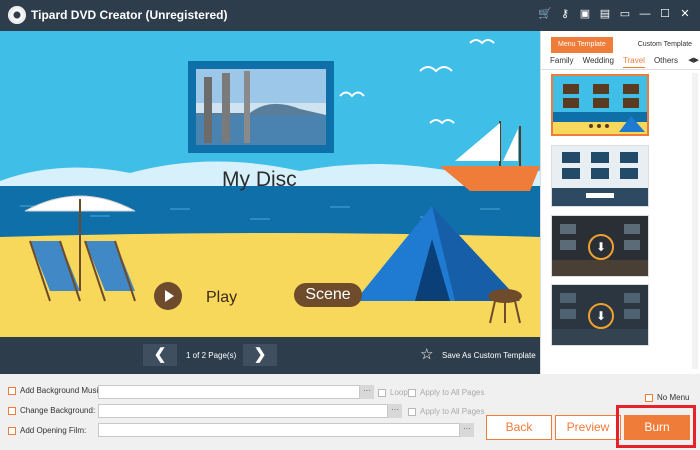 The image size is (700, 450). I want to click on category-tabs: Family Wedding Travel Others ◀▶, so click(620, 62).